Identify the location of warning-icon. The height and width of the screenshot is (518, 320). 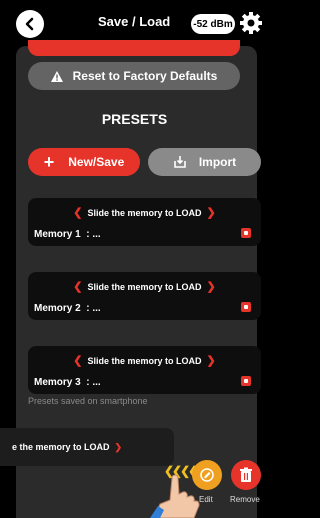
(56, 76).